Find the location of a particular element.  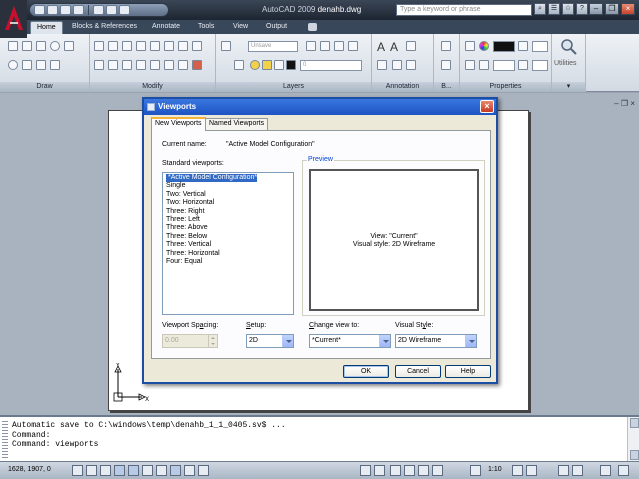

layer-properties-icon is located at coordinates (226, 46).